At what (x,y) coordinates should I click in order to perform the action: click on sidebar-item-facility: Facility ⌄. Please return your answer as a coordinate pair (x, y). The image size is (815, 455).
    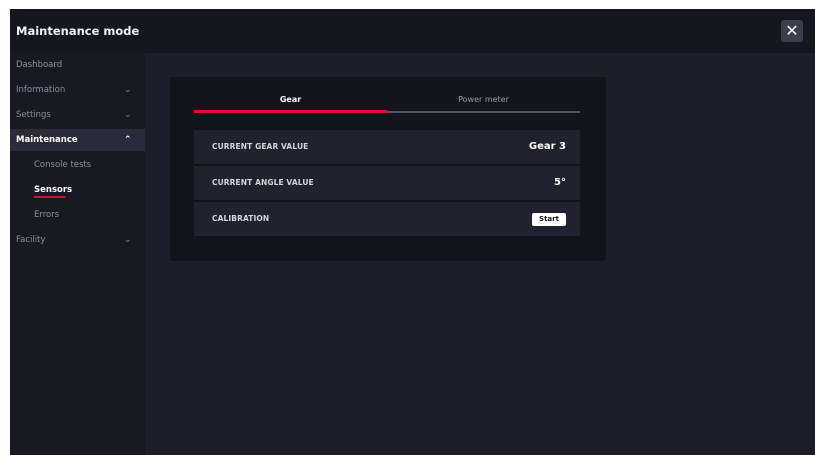
    Looking at the image, I should click on (77, 240).